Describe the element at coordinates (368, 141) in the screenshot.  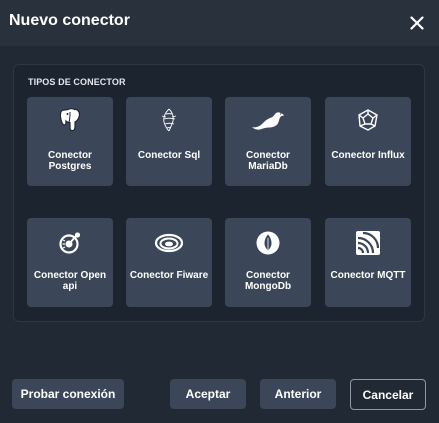
I see `connector-card-influx: Conector Influx` at that location.